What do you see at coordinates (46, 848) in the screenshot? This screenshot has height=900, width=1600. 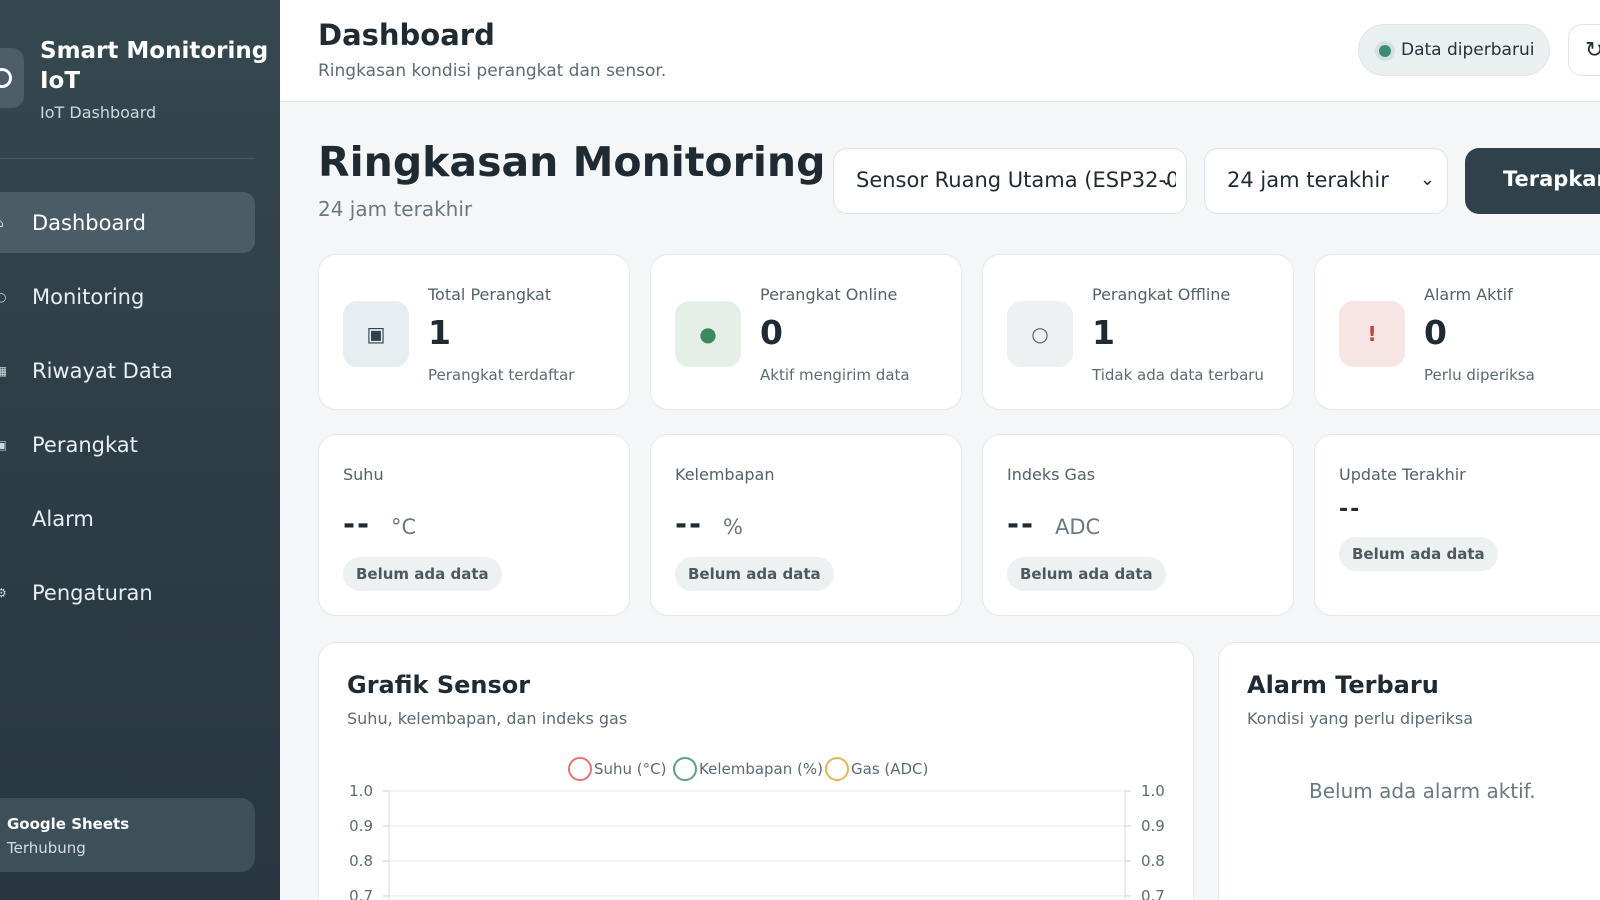 I see `sheets-connection-status: Terhubung` at bounding box center [46, 848].